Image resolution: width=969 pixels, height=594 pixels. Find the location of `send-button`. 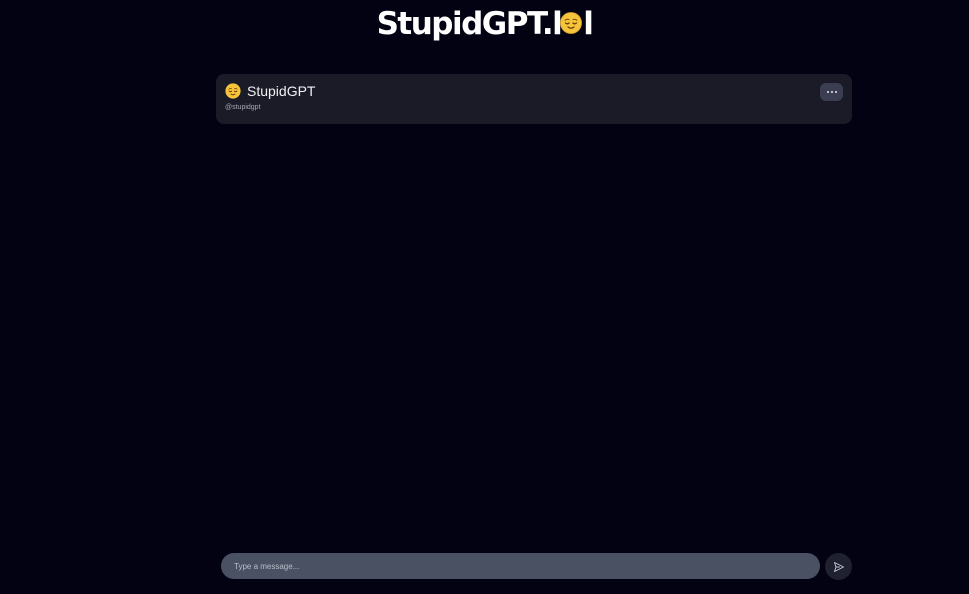

send-button is located at coordinates (838, 566).